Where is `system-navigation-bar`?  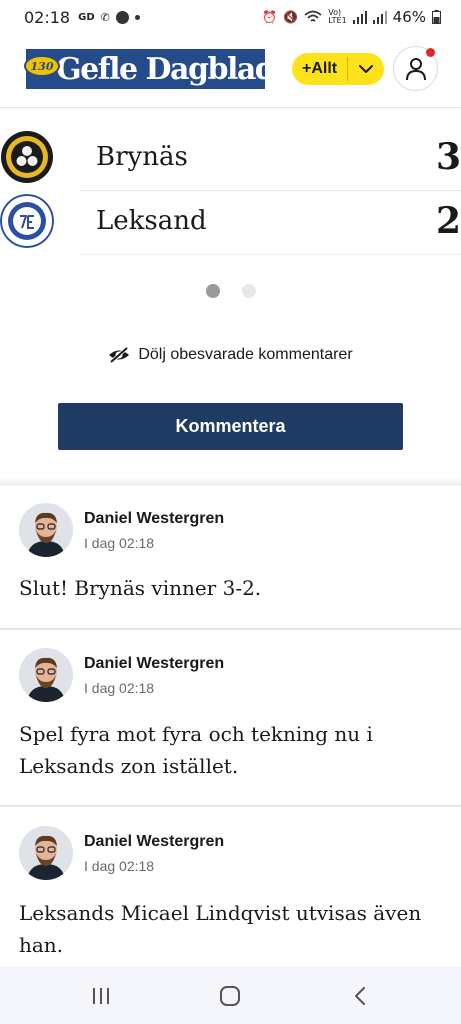 system-navigation-bar is located at coordinates (230, 995).